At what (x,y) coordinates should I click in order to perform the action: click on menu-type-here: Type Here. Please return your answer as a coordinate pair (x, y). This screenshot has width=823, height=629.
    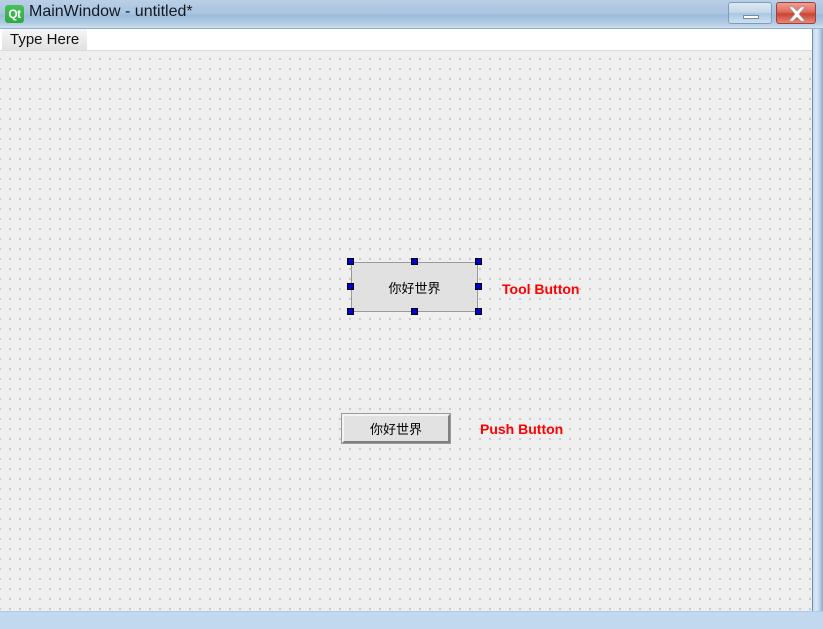
    Looking at the image, I should click on (45, 39).